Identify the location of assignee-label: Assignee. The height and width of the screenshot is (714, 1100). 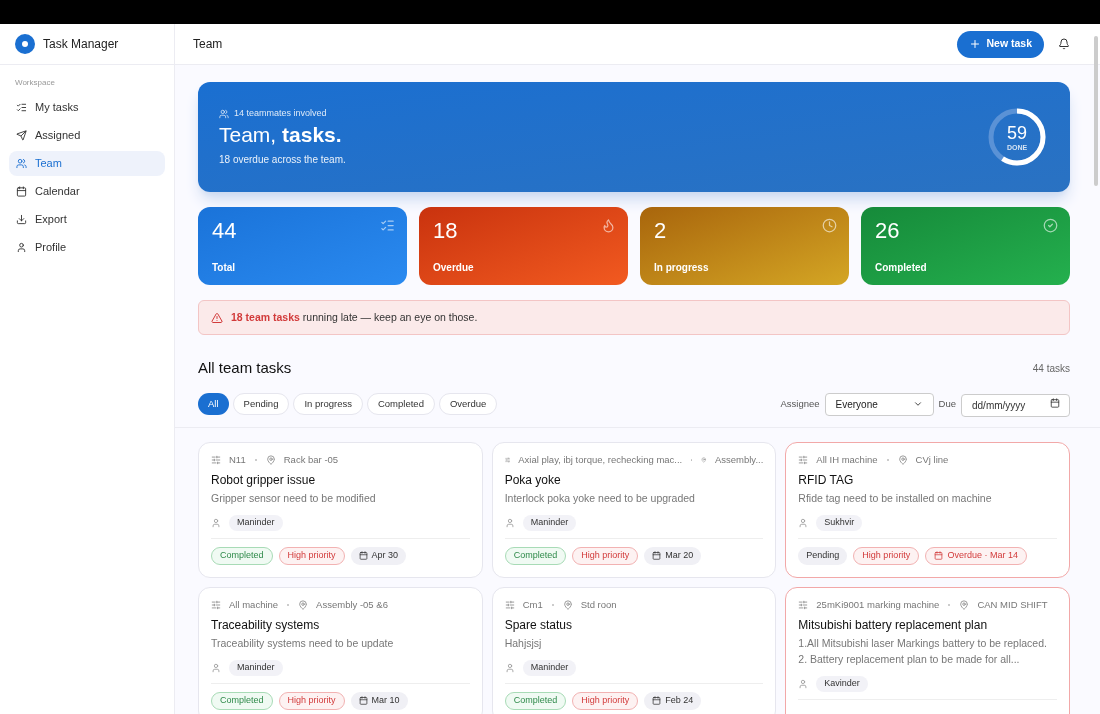
(800, 403).